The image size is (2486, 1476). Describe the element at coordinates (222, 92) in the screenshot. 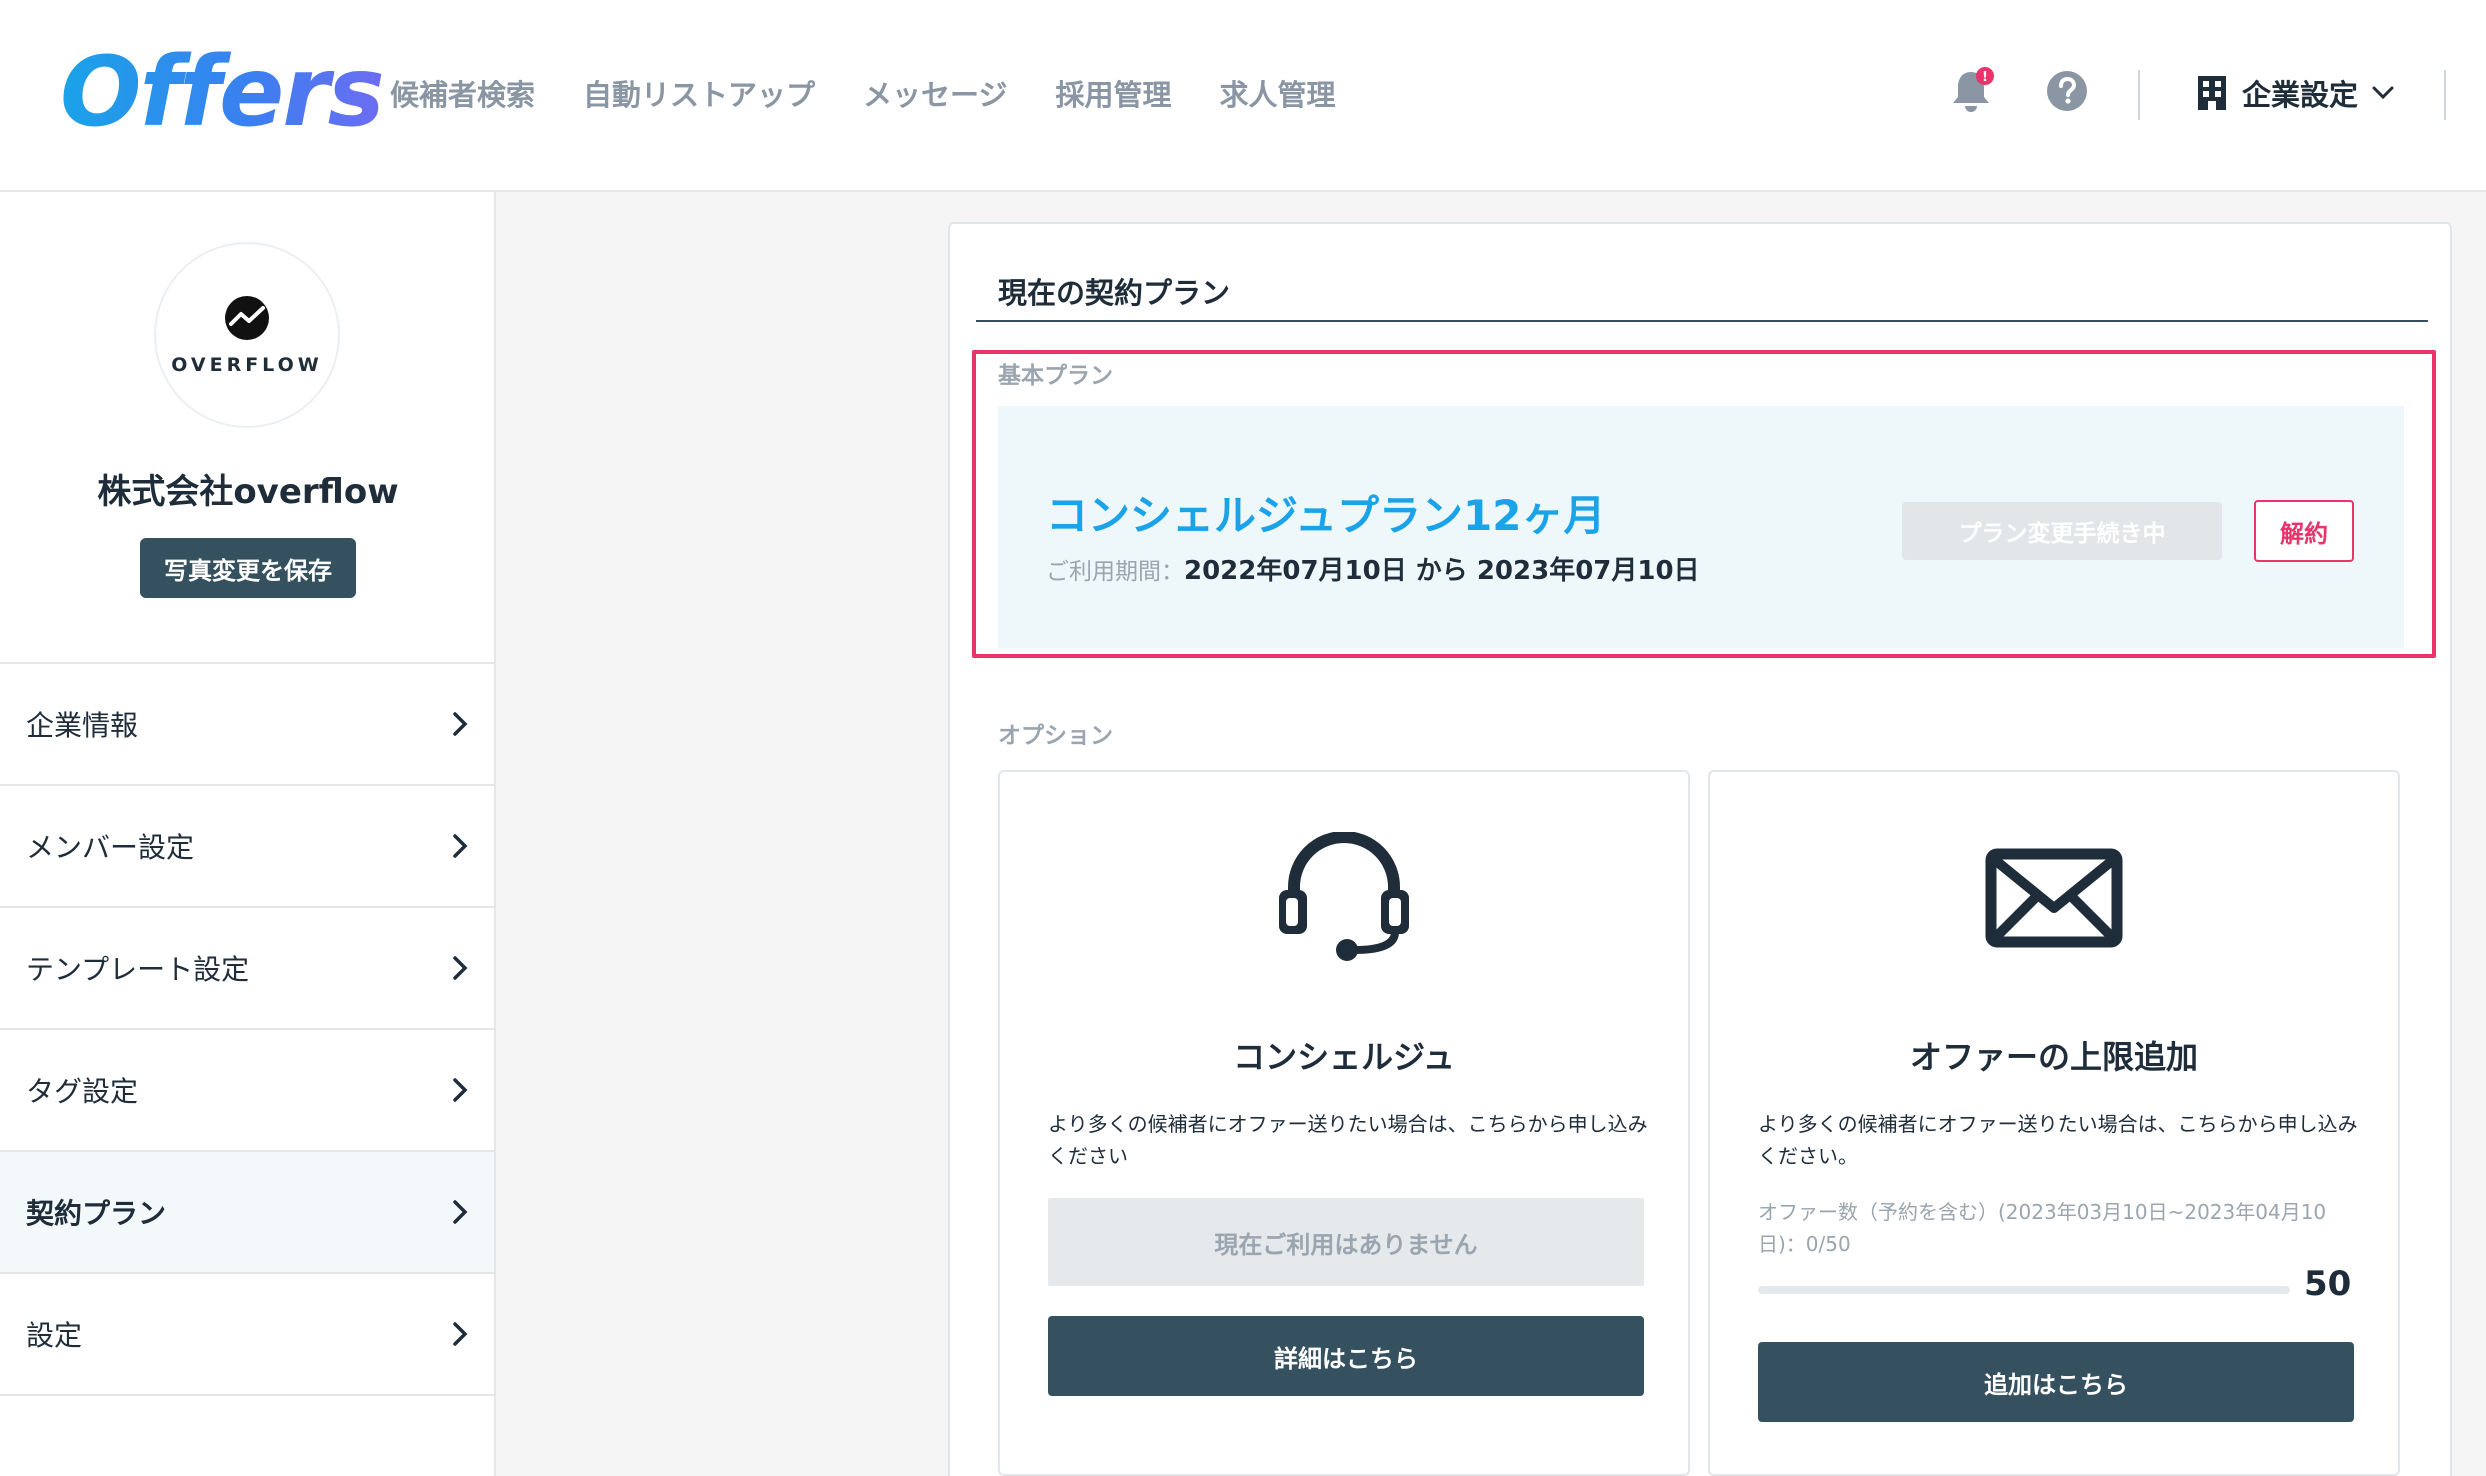

I see `offers-logo: Offers` at that location.